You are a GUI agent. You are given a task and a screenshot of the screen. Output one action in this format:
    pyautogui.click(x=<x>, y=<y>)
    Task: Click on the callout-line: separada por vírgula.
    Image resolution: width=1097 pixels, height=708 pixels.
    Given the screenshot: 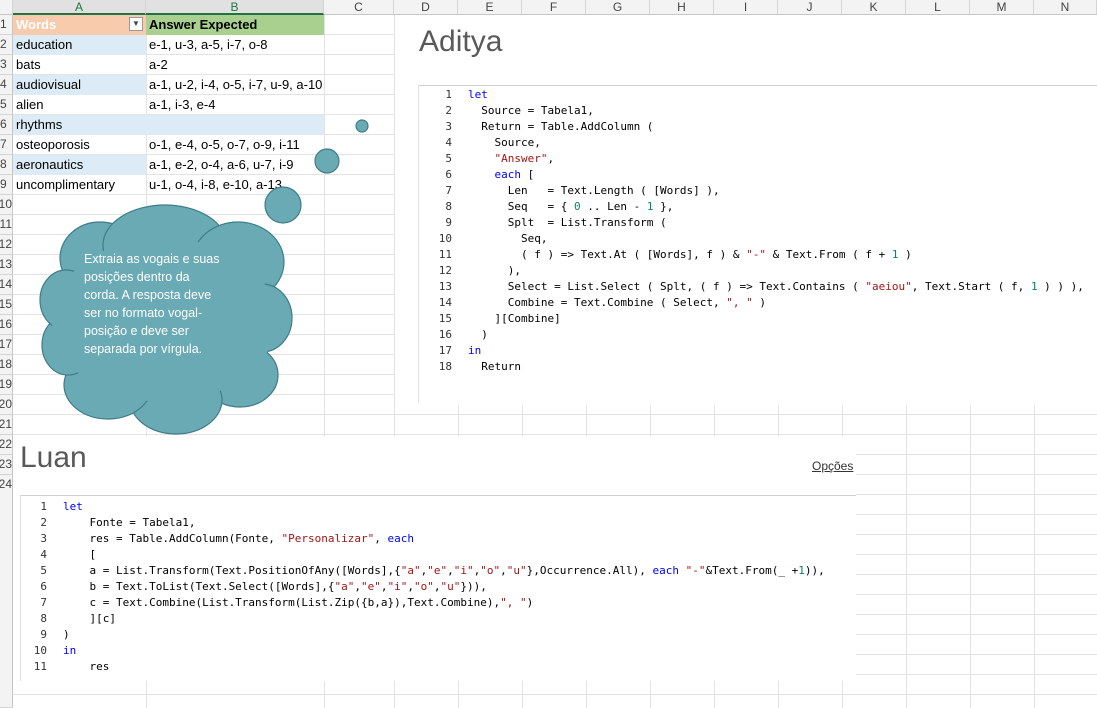 What is the action you would take?
    pyautogui.click(x=143, y=349)
    